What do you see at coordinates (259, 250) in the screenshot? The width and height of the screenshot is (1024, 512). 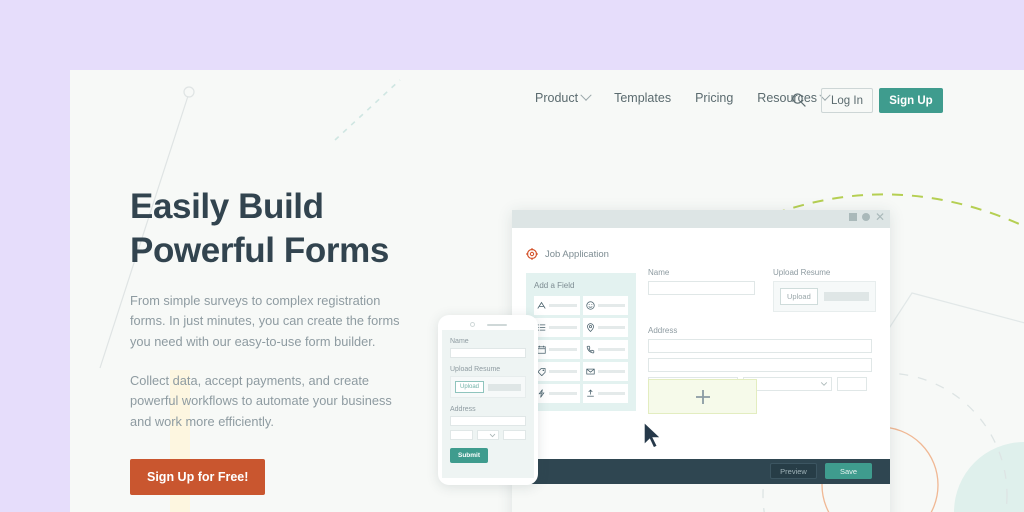 I see `hero-title-line2: Powerful Forms` at bounding box center [259, 250].